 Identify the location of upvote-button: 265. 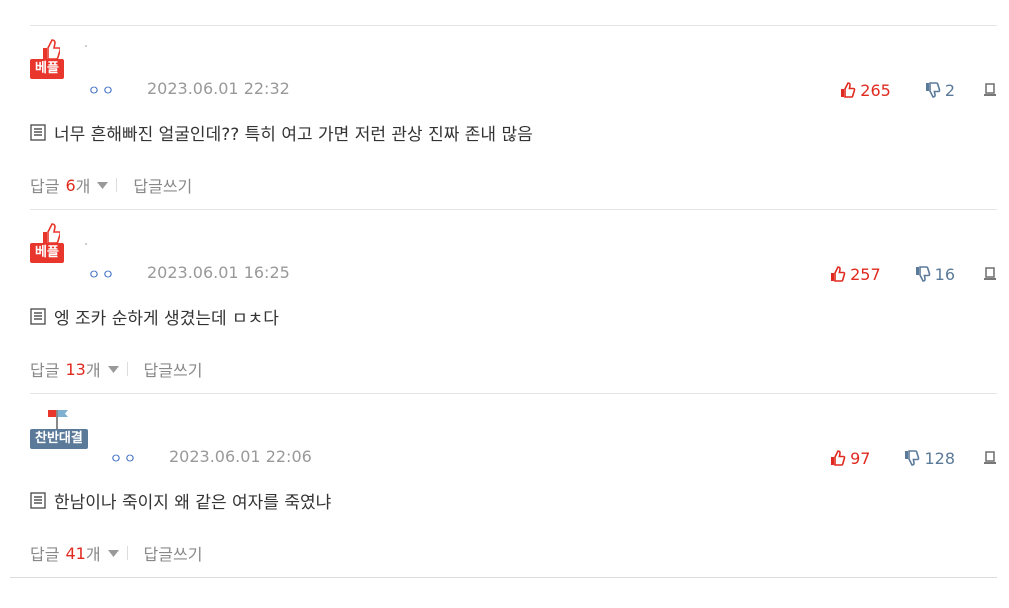
(865, 90).